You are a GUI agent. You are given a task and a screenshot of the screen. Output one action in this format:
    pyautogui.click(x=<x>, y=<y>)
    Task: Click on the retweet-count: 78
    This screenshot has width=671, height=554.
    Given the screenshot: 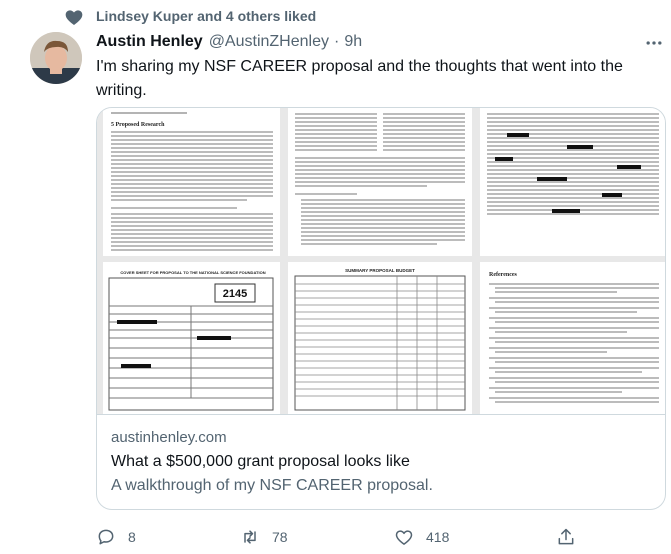 What is the action you would take?
    pyautogui.click(x=280, y=537)
    